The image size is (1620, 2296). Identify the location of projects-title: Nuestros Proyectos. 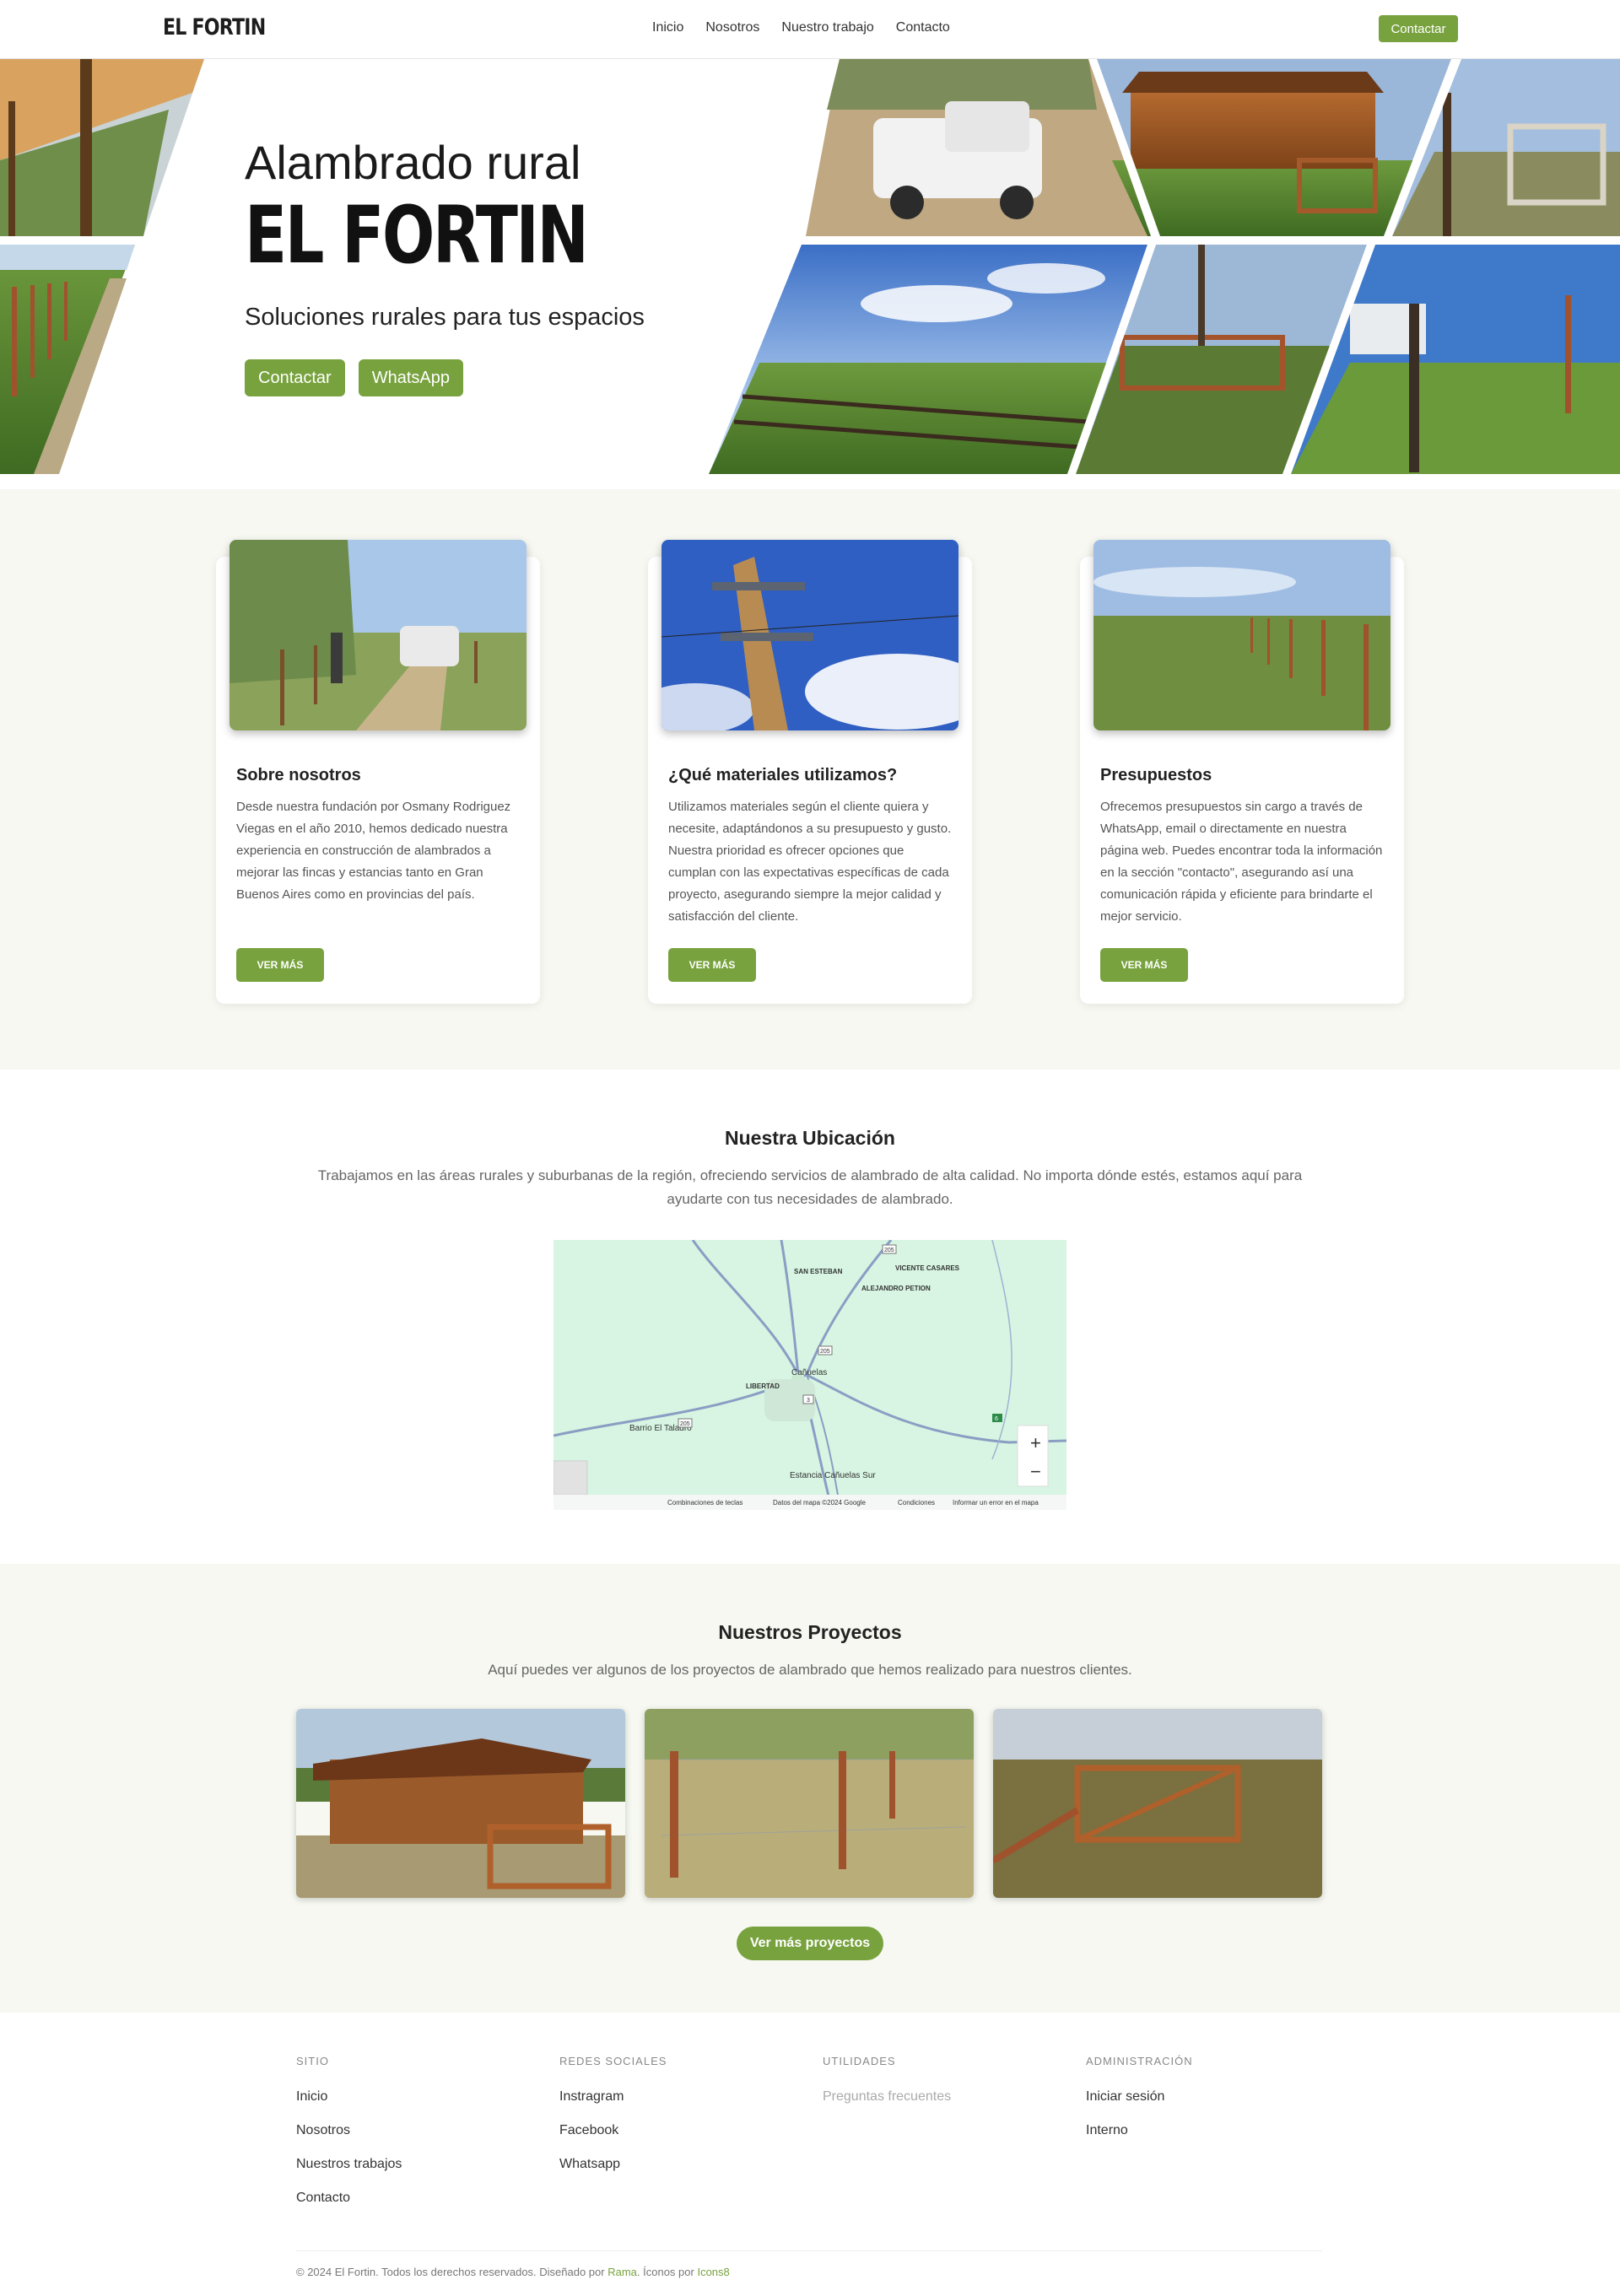
(810, 1632).